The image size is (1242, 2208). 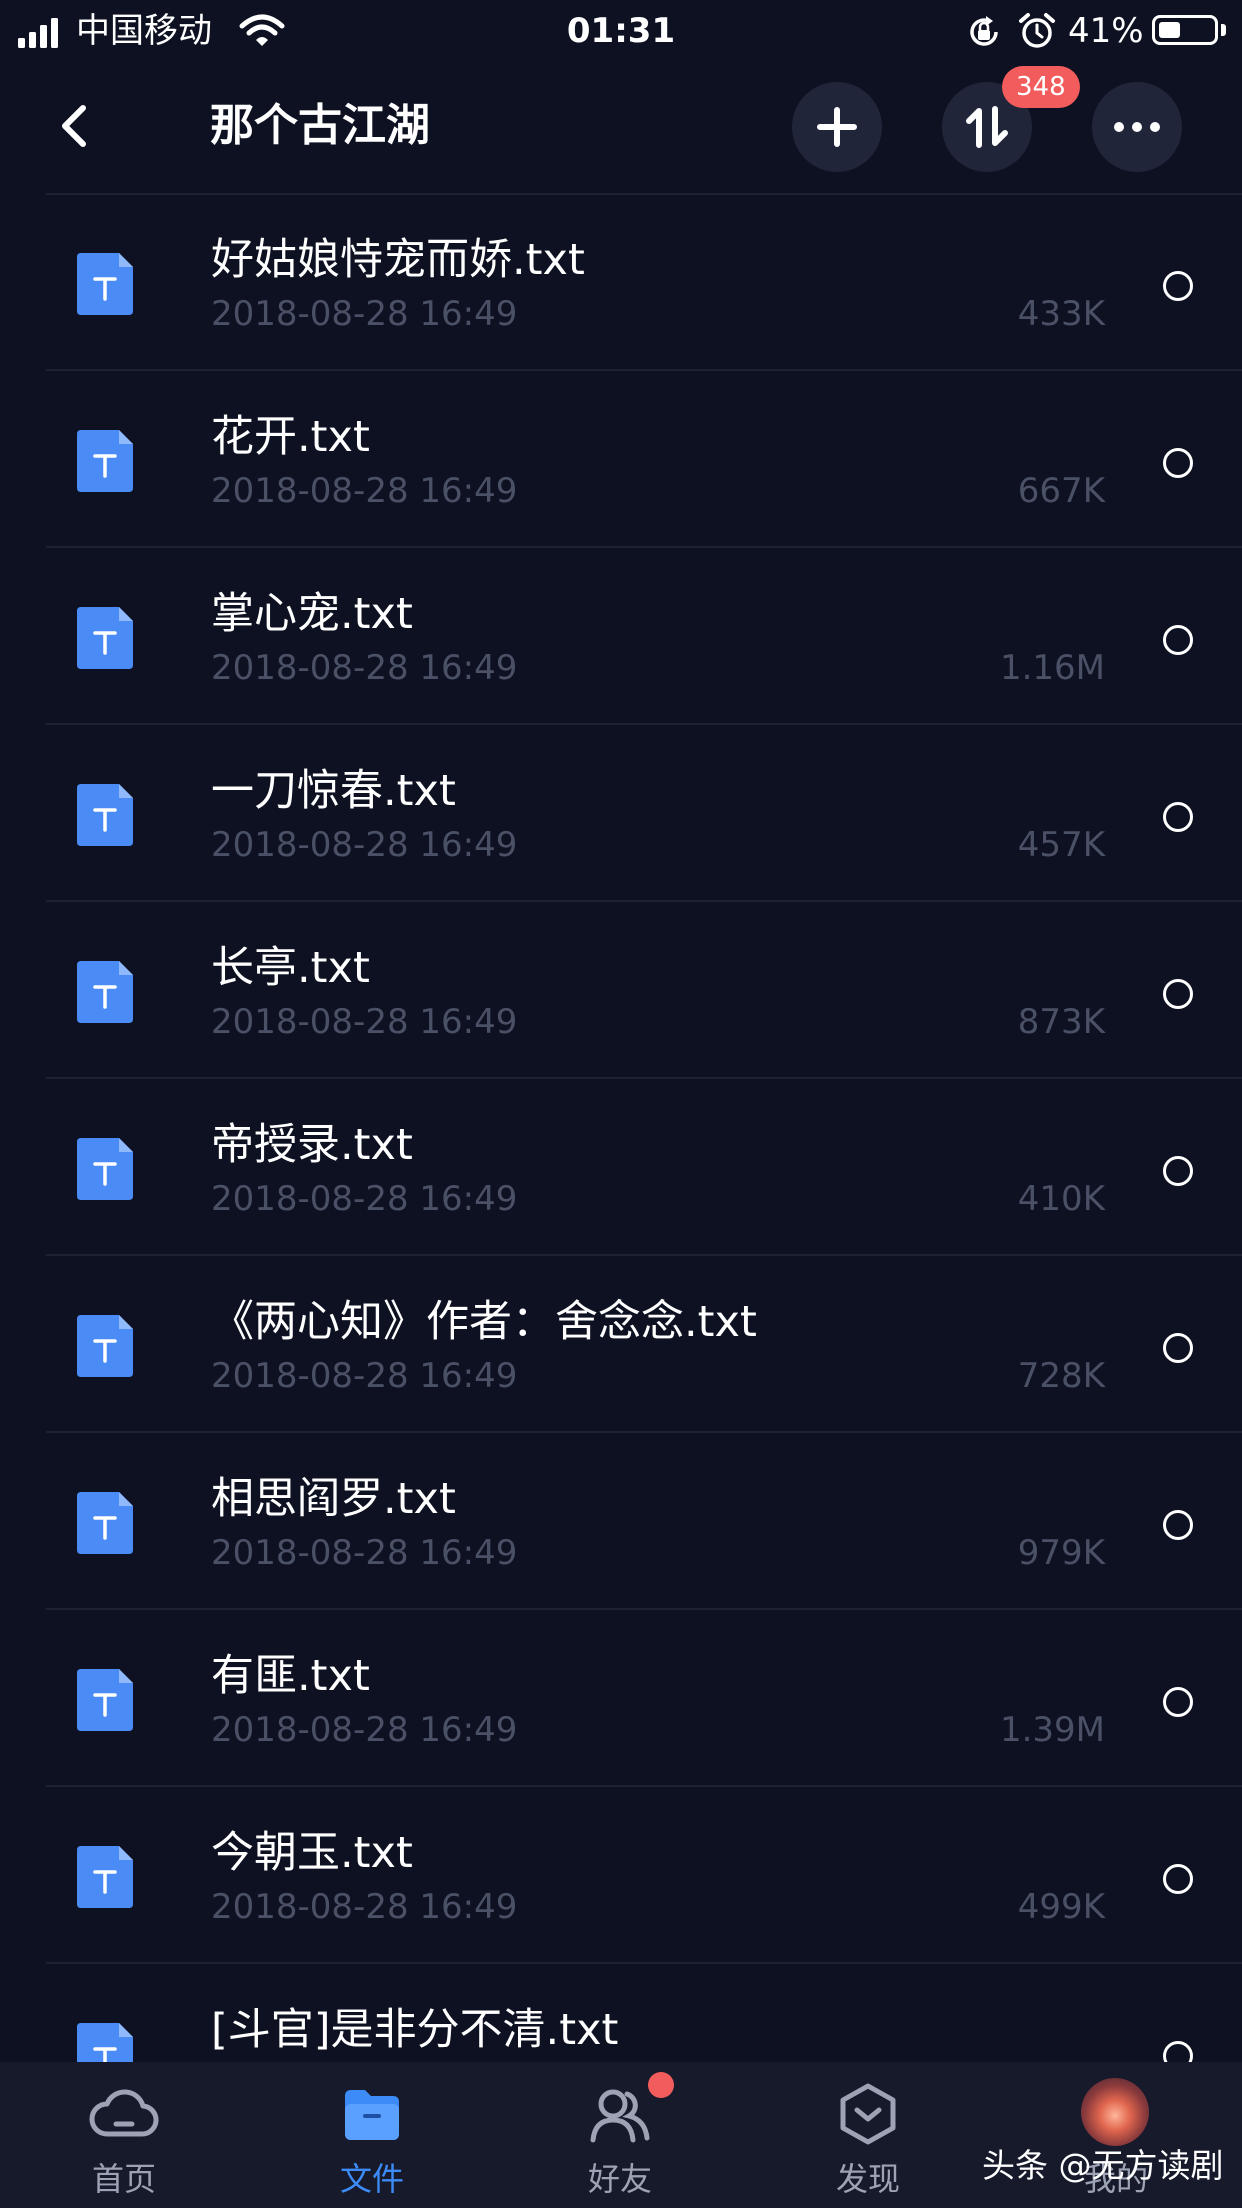 I want to click on battery-nub, so click(x=1223, y=30).